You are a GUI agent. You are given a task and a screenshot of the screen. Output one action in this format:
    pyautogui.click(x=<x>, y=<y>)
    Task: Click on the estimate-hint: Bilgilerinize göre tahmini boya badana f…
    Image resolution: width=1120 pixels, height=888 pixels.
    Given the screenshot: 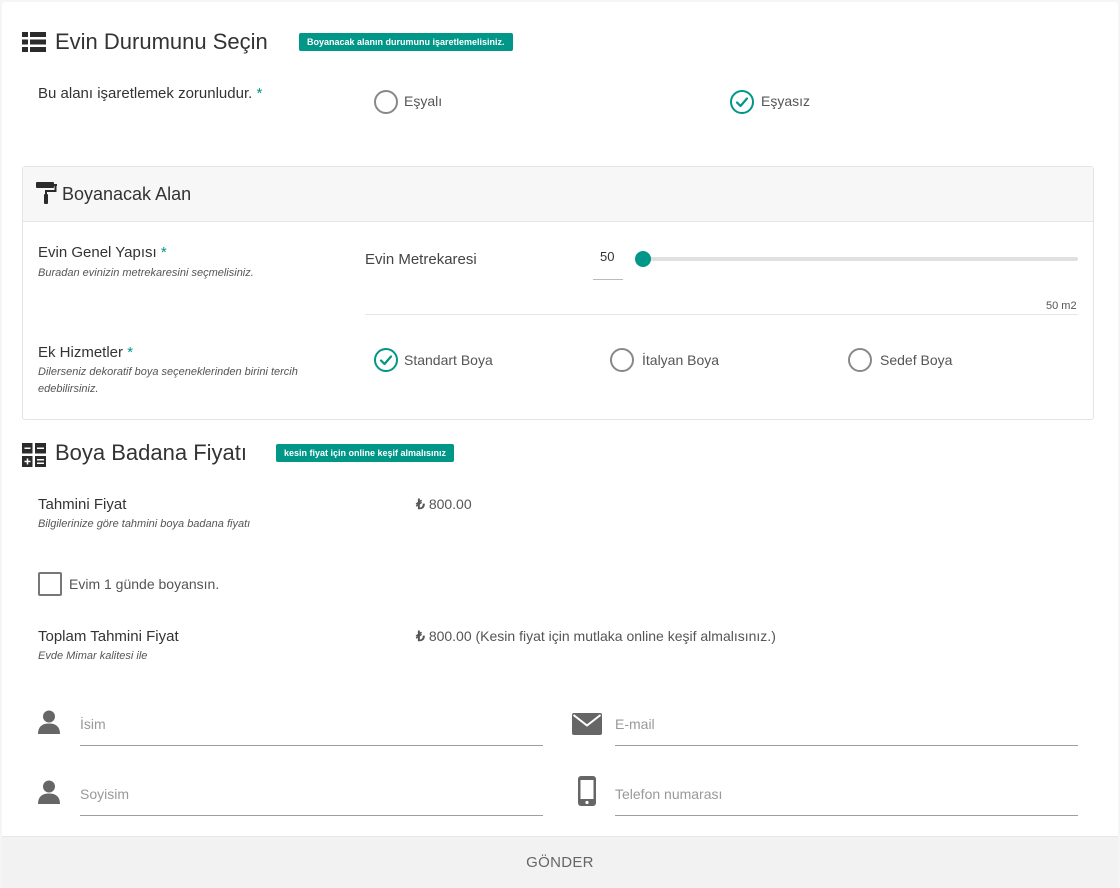 What is the action you would take?
    pyautogui.click(x=144, y=524)
    